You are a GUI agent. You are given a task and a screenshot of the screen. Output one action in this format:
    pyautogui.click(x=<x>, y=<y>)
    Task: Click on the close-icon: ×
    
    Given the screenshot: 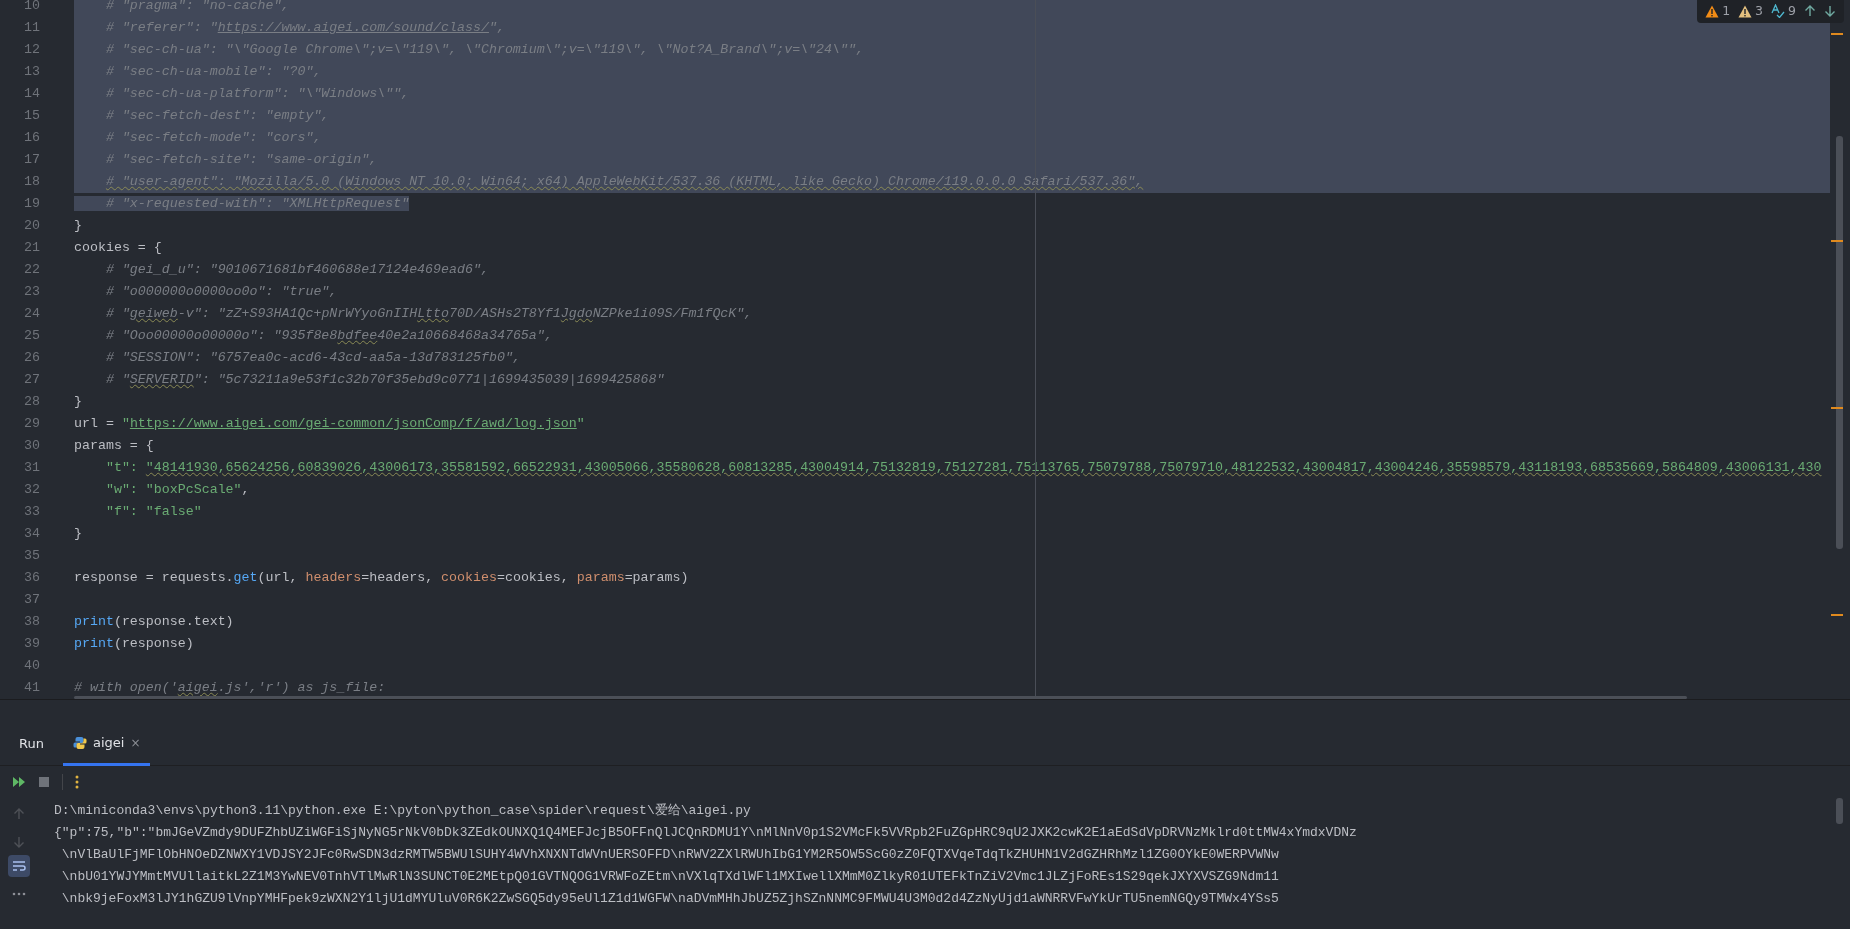 What is the action you would take?
    pyautogui.click(x=135, y=742)
    